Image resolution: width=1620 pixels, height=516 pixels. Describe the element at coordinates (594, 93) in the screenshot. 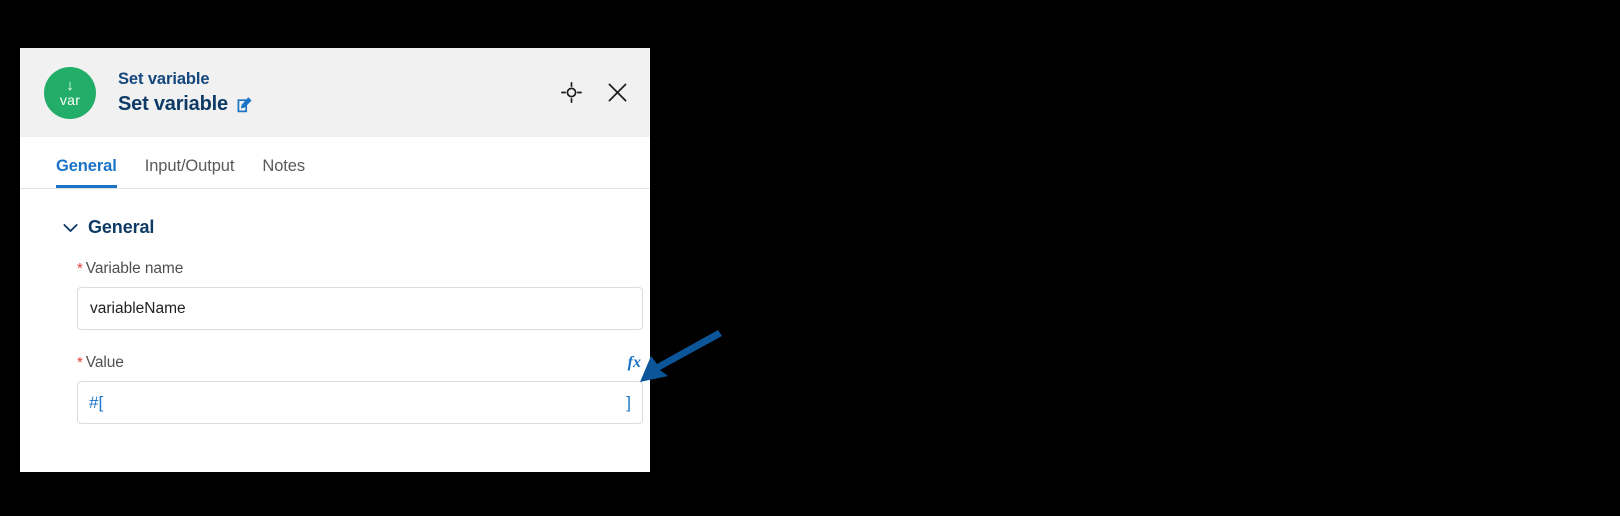

I see `header-actions` at that location.